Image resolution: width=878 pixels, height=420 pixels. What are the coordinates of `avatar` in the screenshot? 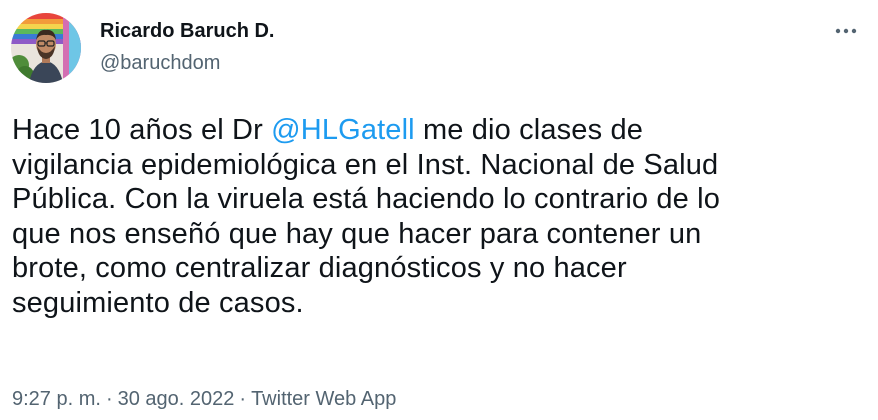 It's located at (46, 48).